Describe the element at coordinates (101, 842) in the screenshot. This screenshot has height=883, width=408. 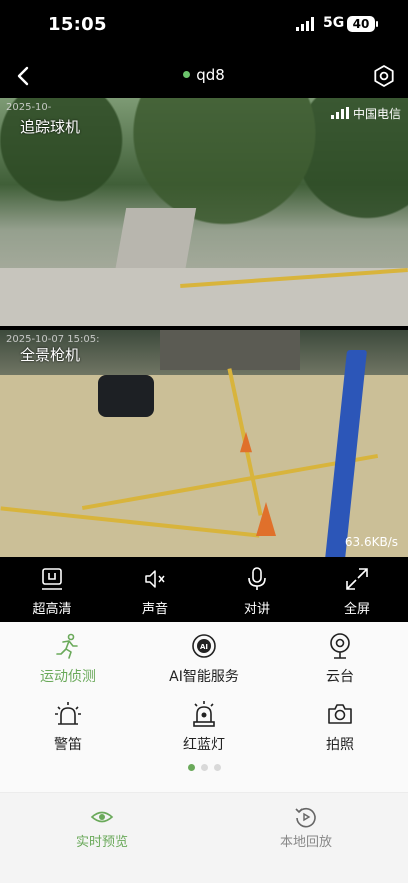
I see `tab-live-preview-label: 实时预览` at that location.